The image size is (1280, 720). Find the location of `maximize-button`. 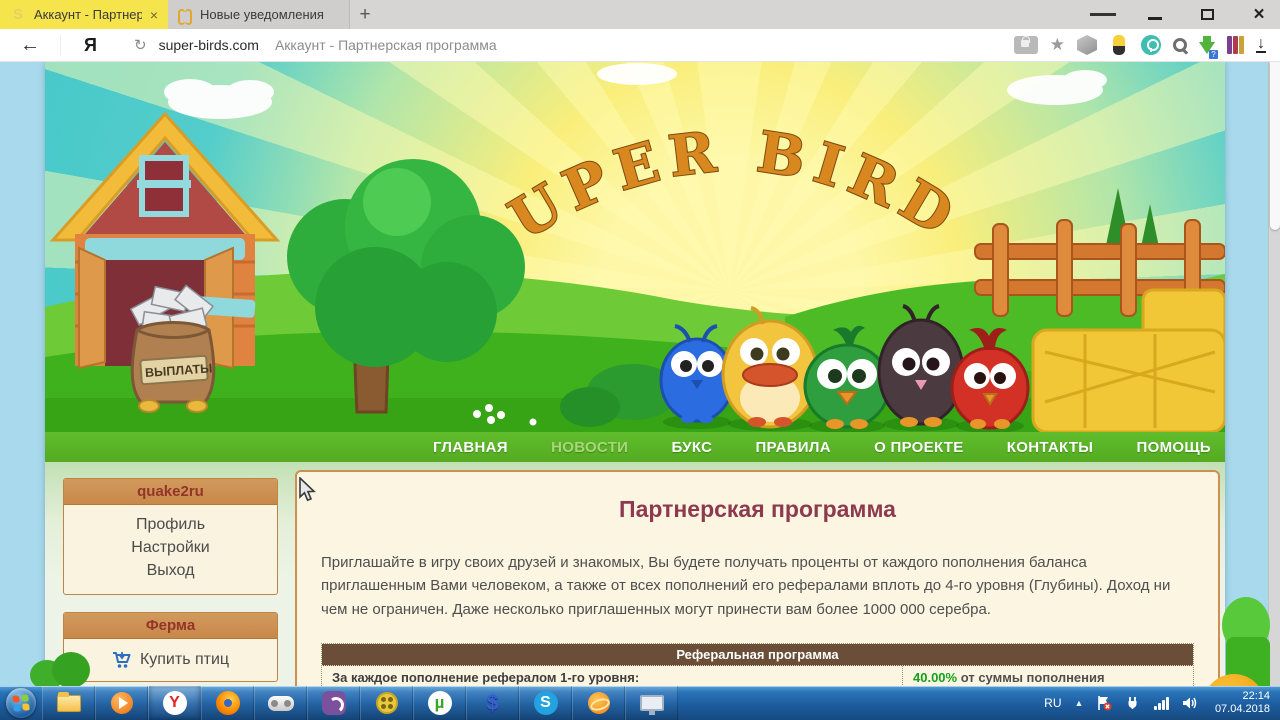

maximize-button is located at coordinates (1207, 15).